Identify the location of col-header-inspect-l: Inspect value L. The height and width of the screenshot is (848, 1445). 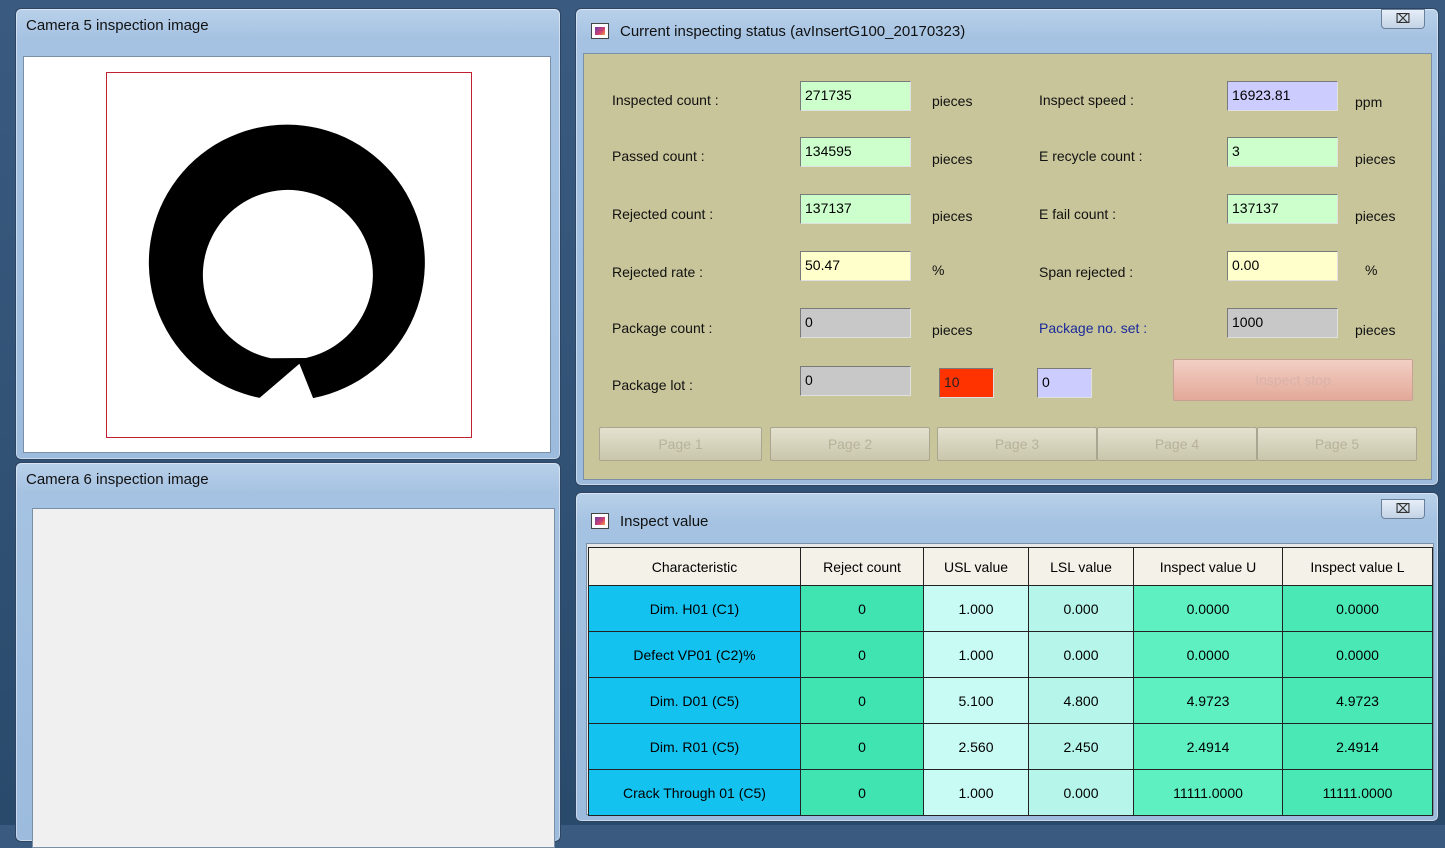
(1357, 566).